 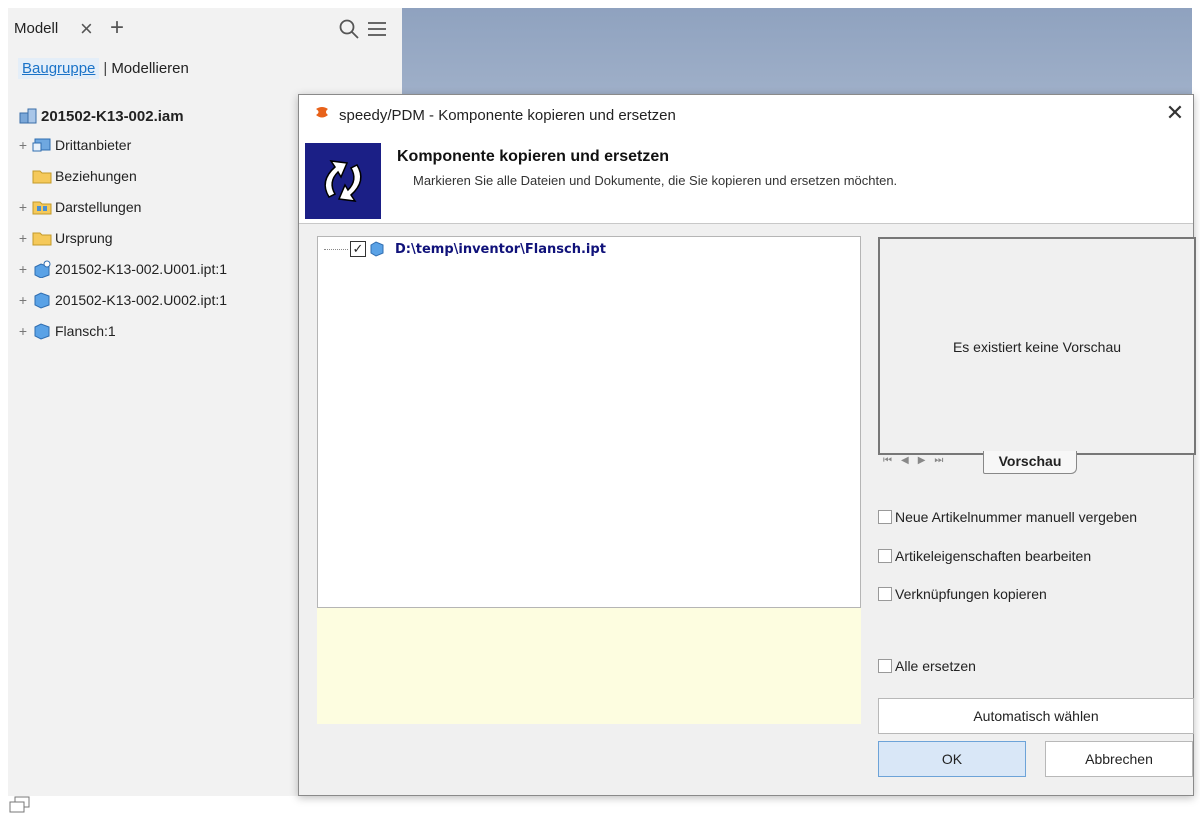 I want to click on browser-tab-model: Modell, so click(x=36, y=28).